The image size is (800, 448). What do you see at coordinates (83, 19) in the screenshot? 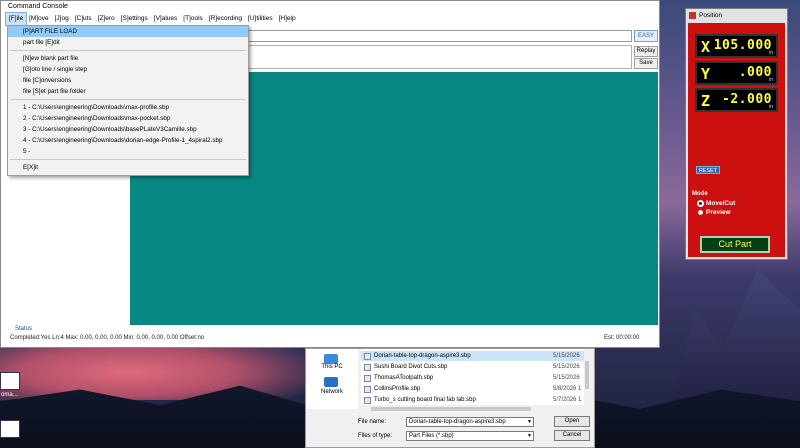
I see `menu-cuts: [C]uts` at bounding box center [83, 19].